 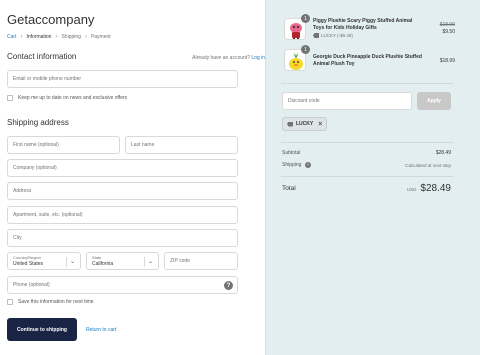 I want to click on shipping-label-wrap: Shipping ?, so click(x=296, y=165).